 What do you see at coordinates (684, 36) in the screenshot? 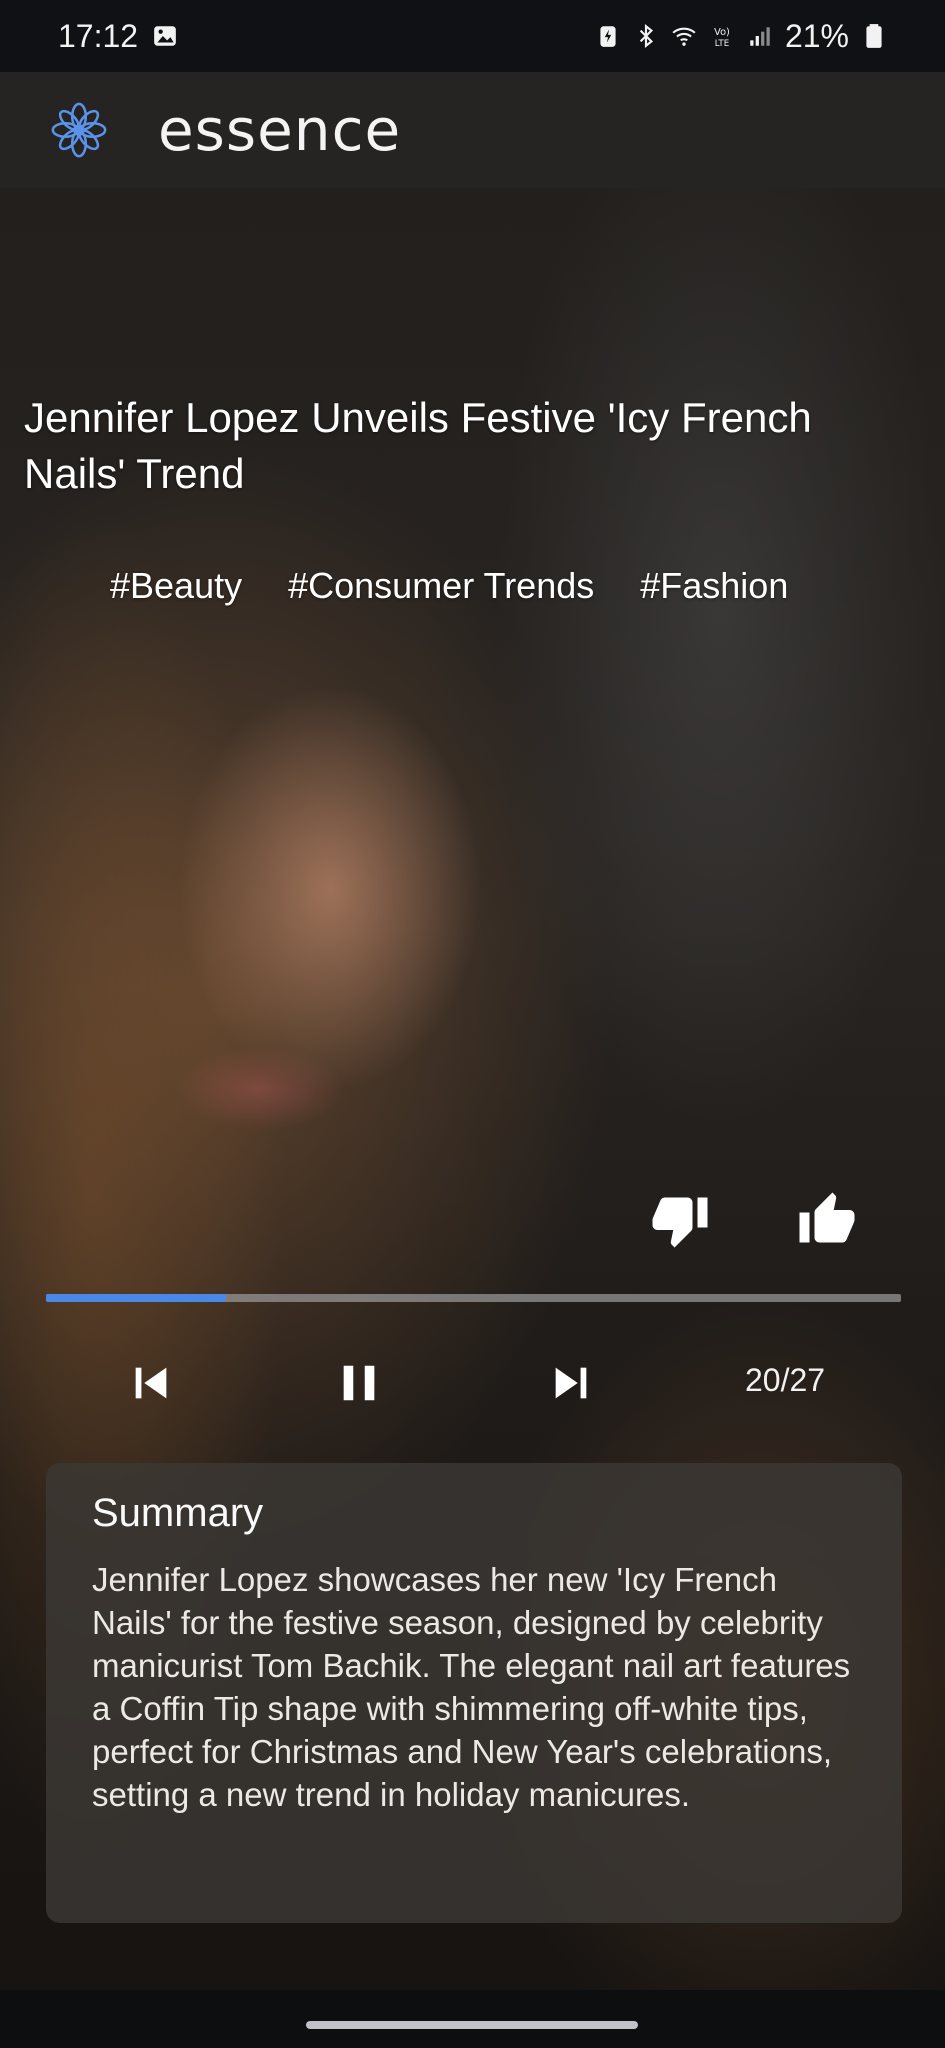
I see `wifi-icon` at bounding box center [684, 36].